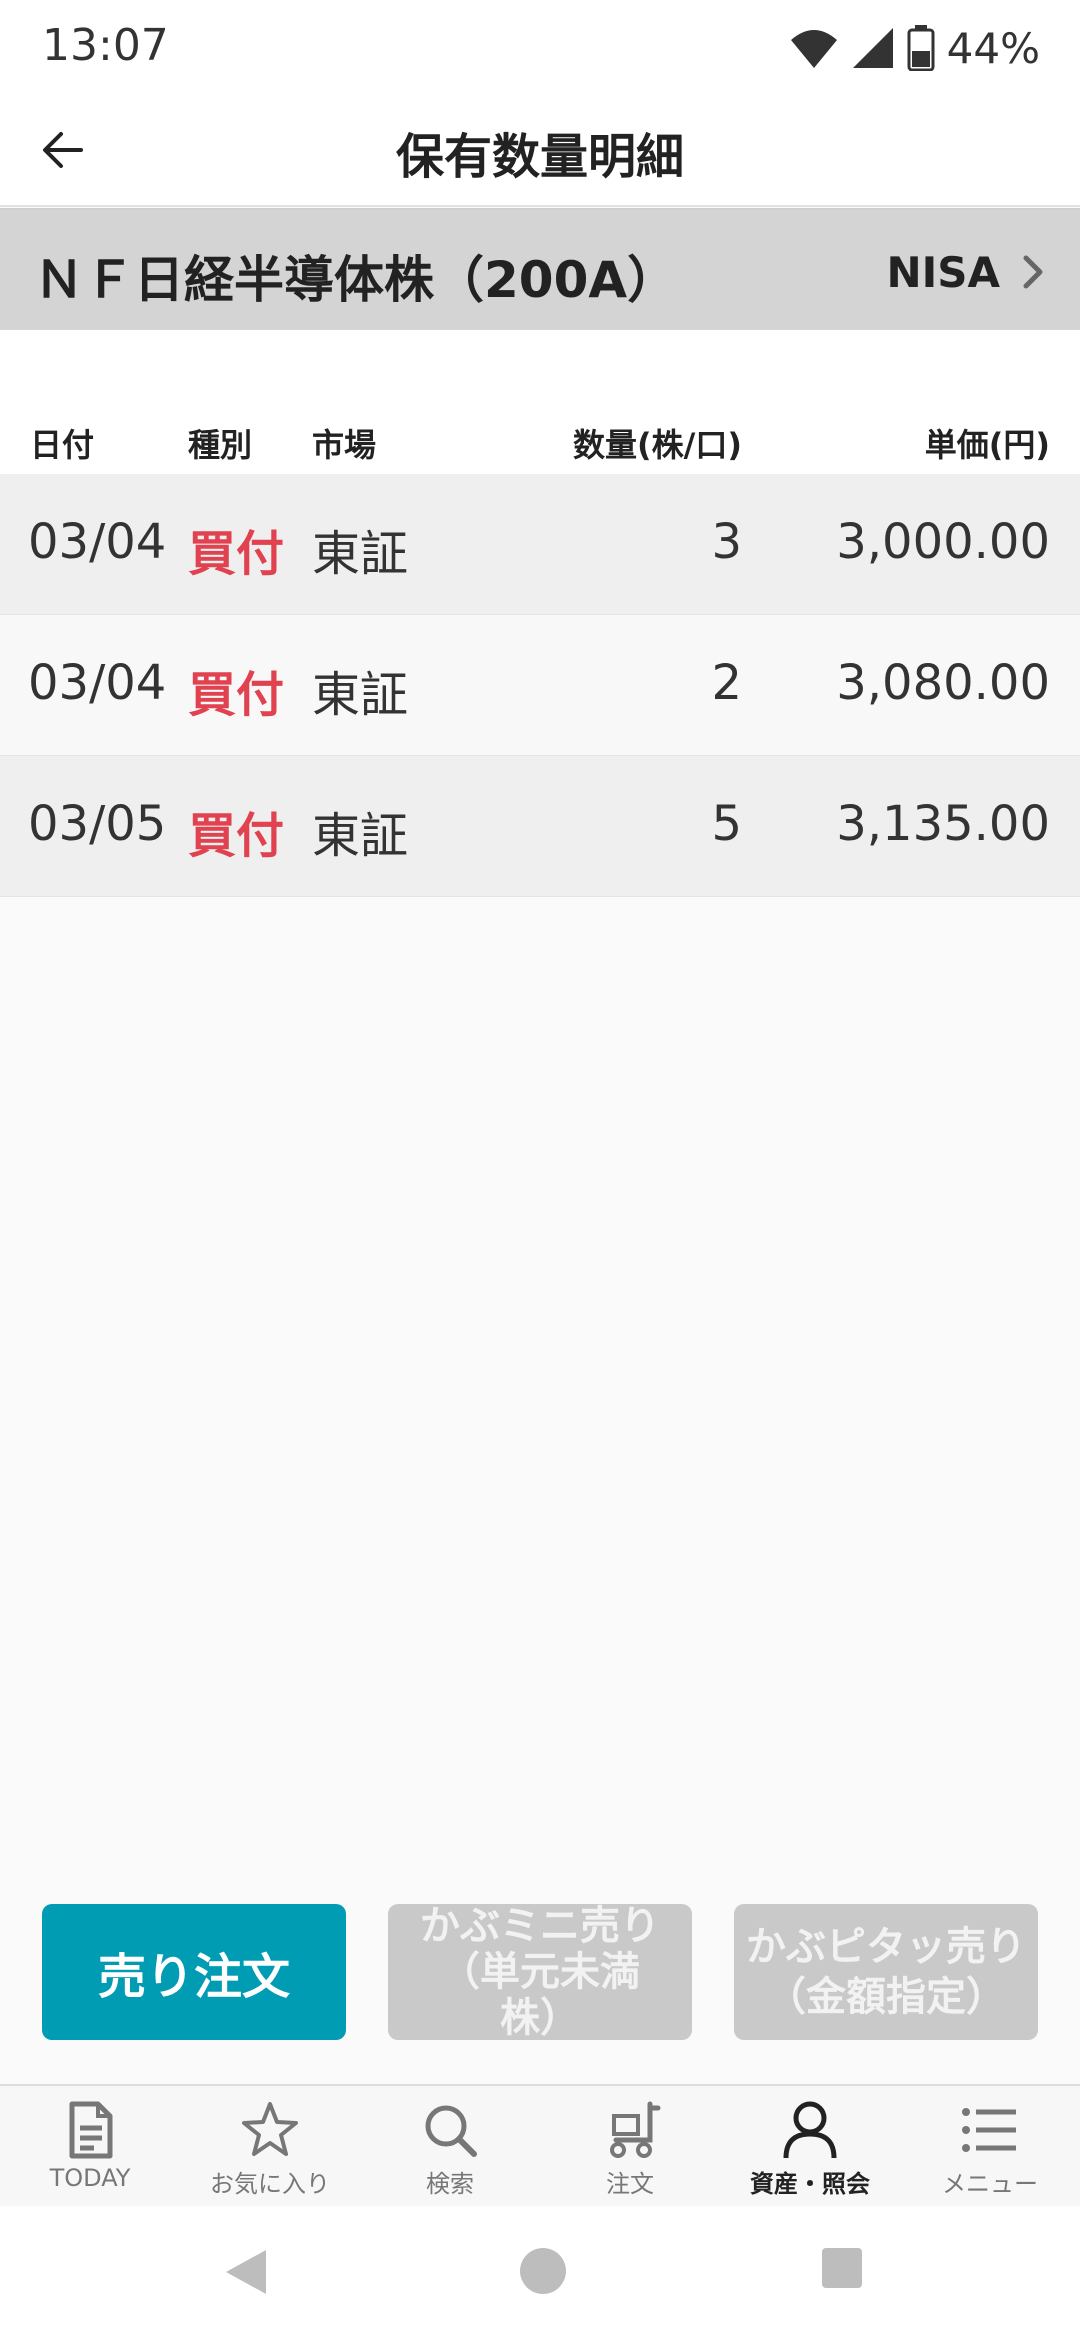  I want to click on kabu-pitat-sell-line1: かぶピタッ売り, so click(886, 1947).